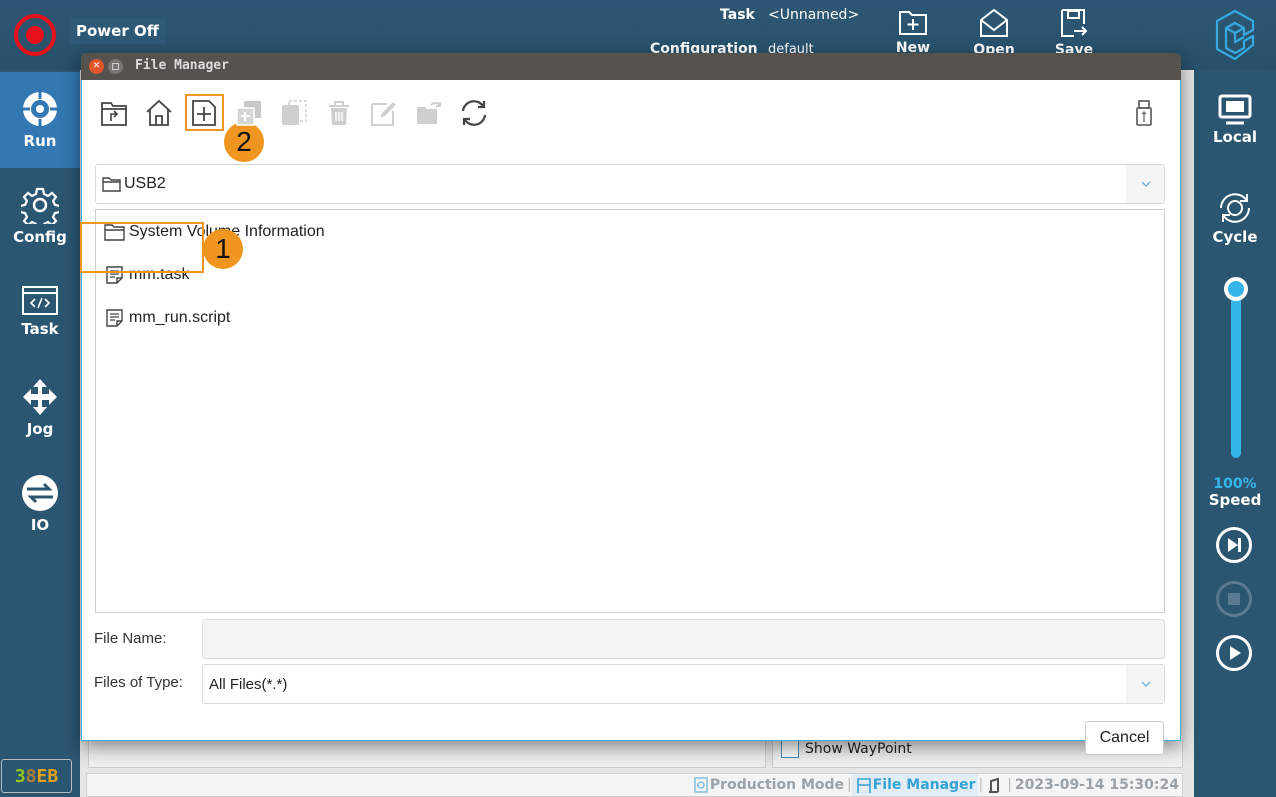 The image size is (1276, 797). Describe the element at coordinates (814, 15) in the screenshot. I see `task-value: <Unnamed>` at that location.